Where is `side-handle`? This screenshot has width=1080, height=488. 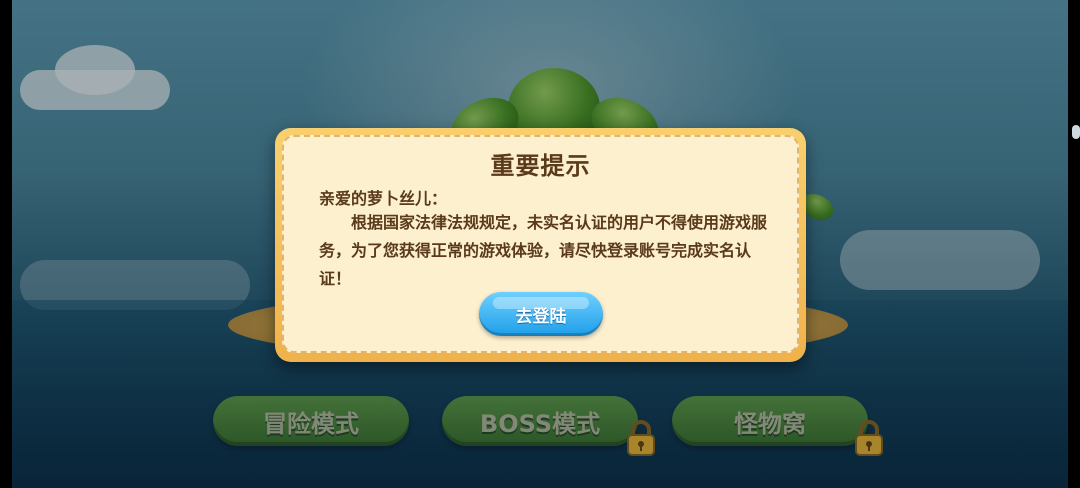
side-handle is located at coordinates (1076, 132).